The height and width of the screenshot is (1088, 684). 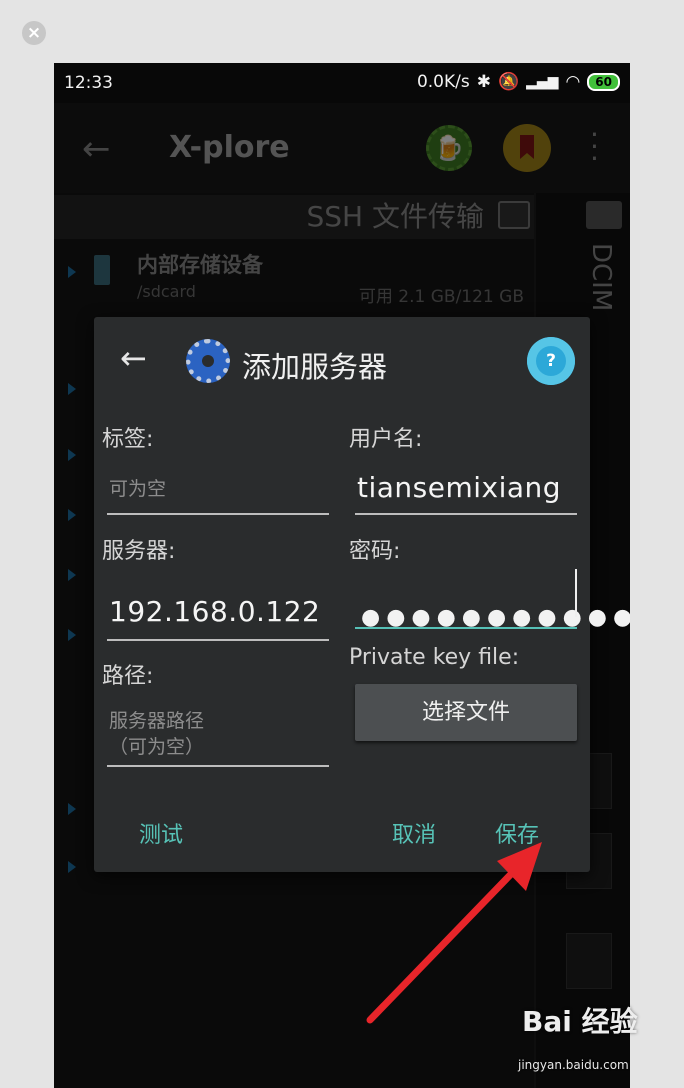 I want to click on status-time: 12:33, so click(x=88, y=83).